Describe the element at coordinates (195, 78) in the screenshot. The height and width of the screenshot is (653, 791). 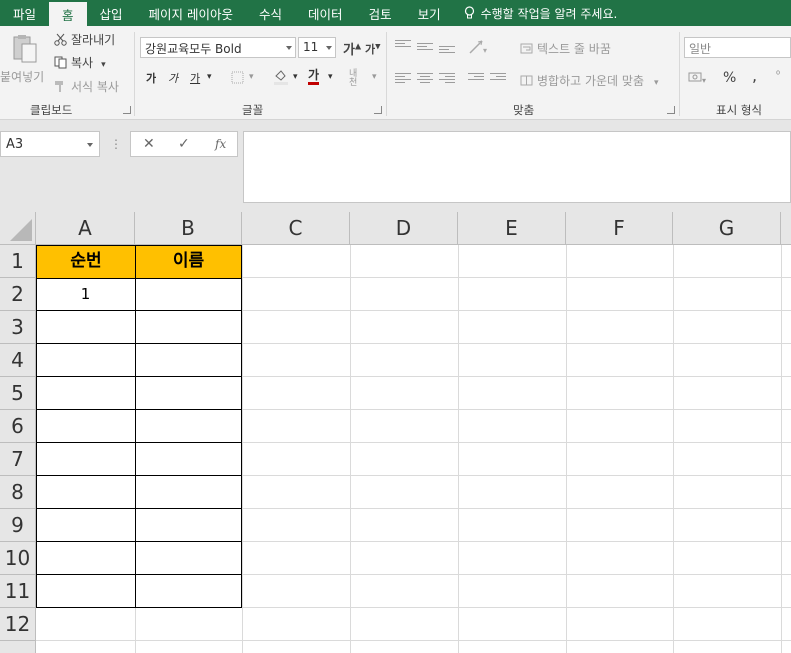
I see `underline-button: 가` at that location.